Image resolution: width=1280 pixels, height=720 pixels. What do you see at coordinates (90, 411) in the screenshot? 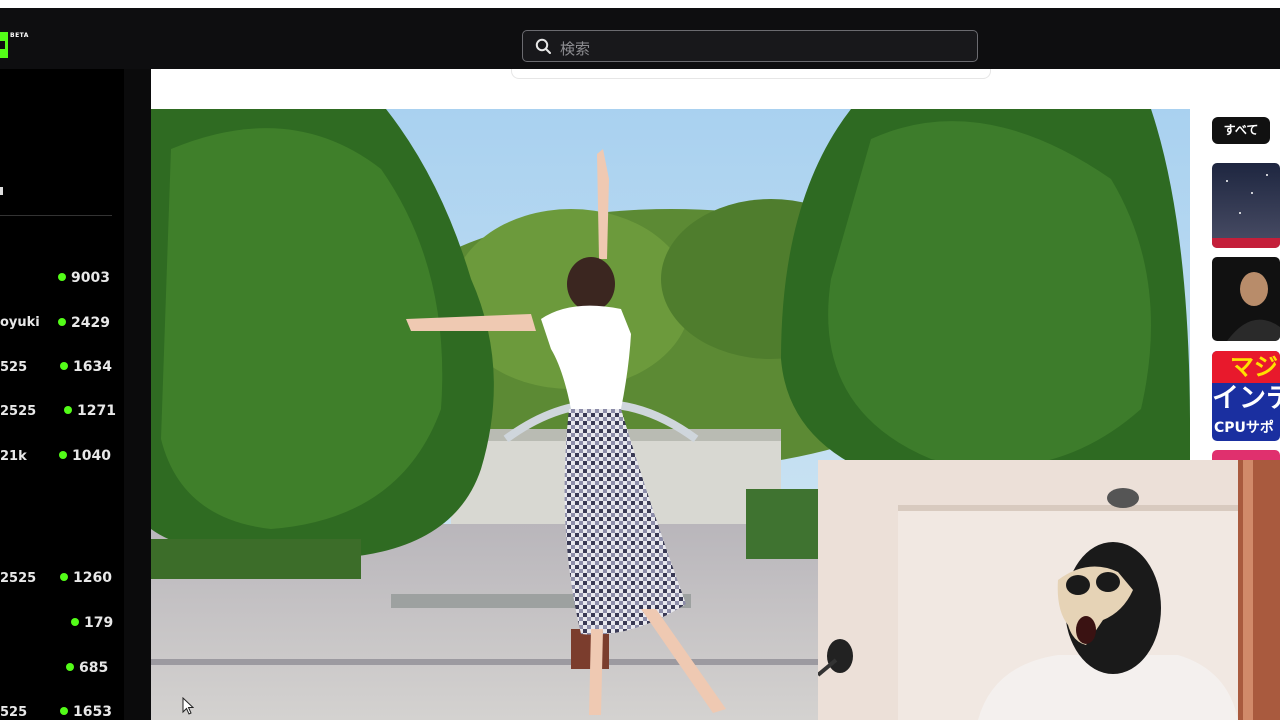
I see `sidebar-viewer-count: 1271` at bounding box center [90, 411].